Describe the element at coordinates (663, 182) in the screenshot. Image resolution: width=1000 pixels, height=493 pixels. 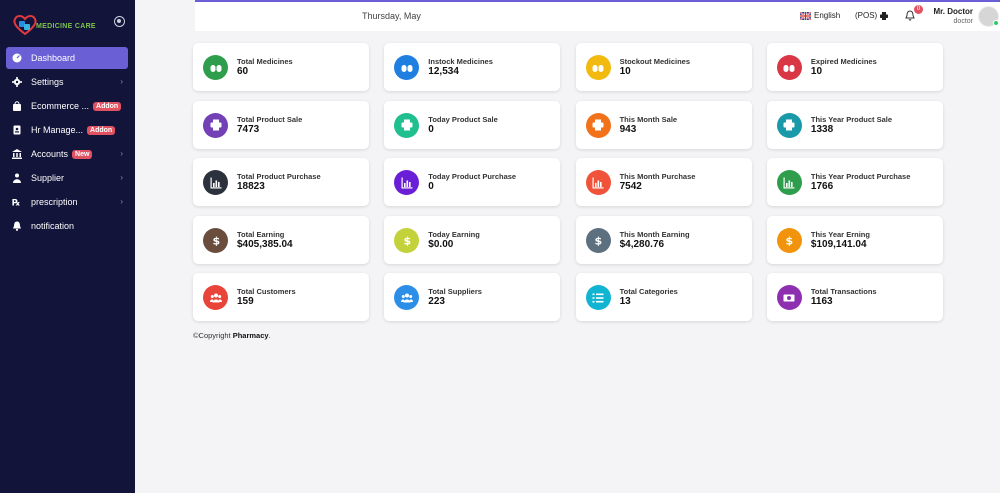
I see `stat-card: This Month Purchase 7542` at that location.